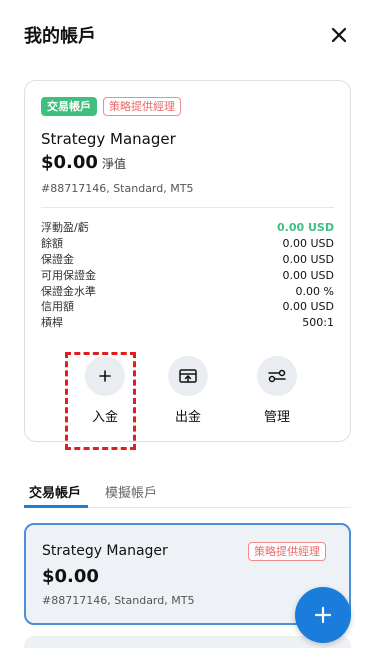 The height and width of the screenshot is (648, 375). What do you see at coordinates (70, 576) in the screenshot?
I see `account-list-balance: $0.00` at bounding box center [70, 576].